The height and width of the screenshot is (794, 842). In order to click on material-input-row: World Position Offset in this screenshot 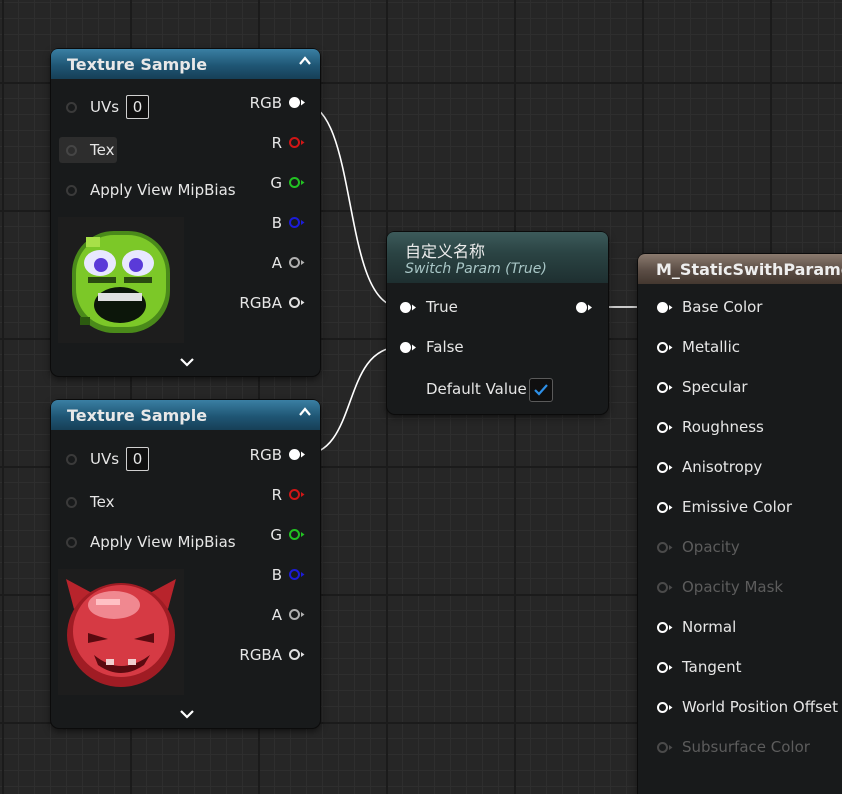, I will do `click(740, 708)`.